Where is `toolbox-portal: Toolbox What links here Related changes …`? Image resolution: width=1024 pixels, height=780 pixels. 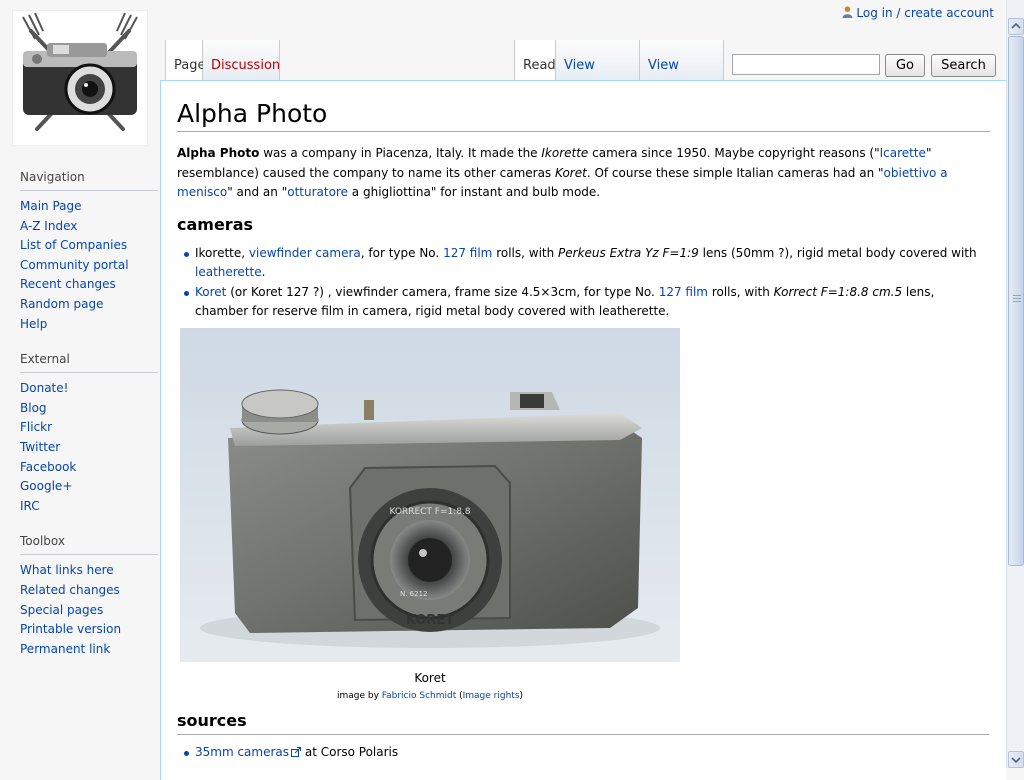
toolbox-portal: Toolbox What links here Related changes … is located at coordinates (89, 596).